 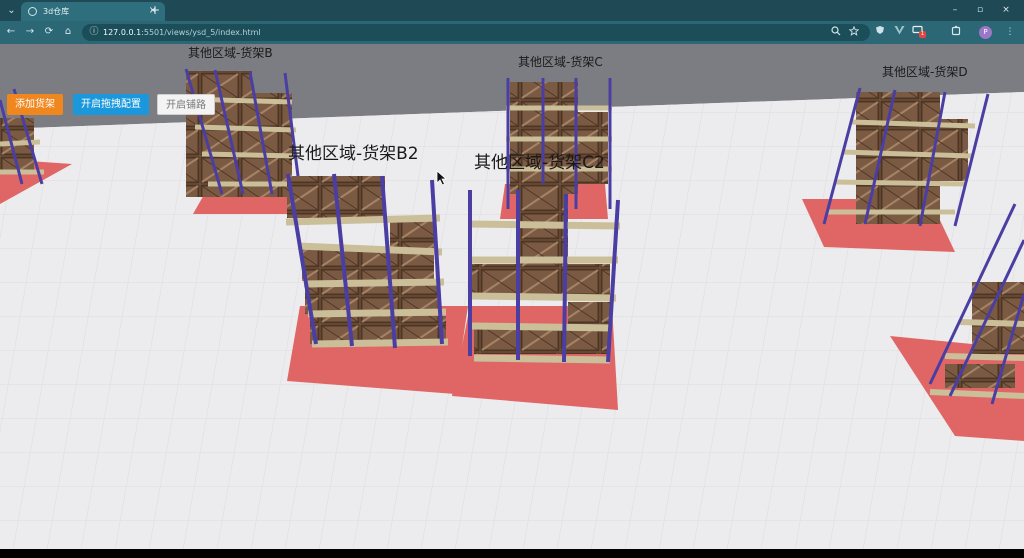 I want to click on extension-vue-icon, so click(x=899, y=32).